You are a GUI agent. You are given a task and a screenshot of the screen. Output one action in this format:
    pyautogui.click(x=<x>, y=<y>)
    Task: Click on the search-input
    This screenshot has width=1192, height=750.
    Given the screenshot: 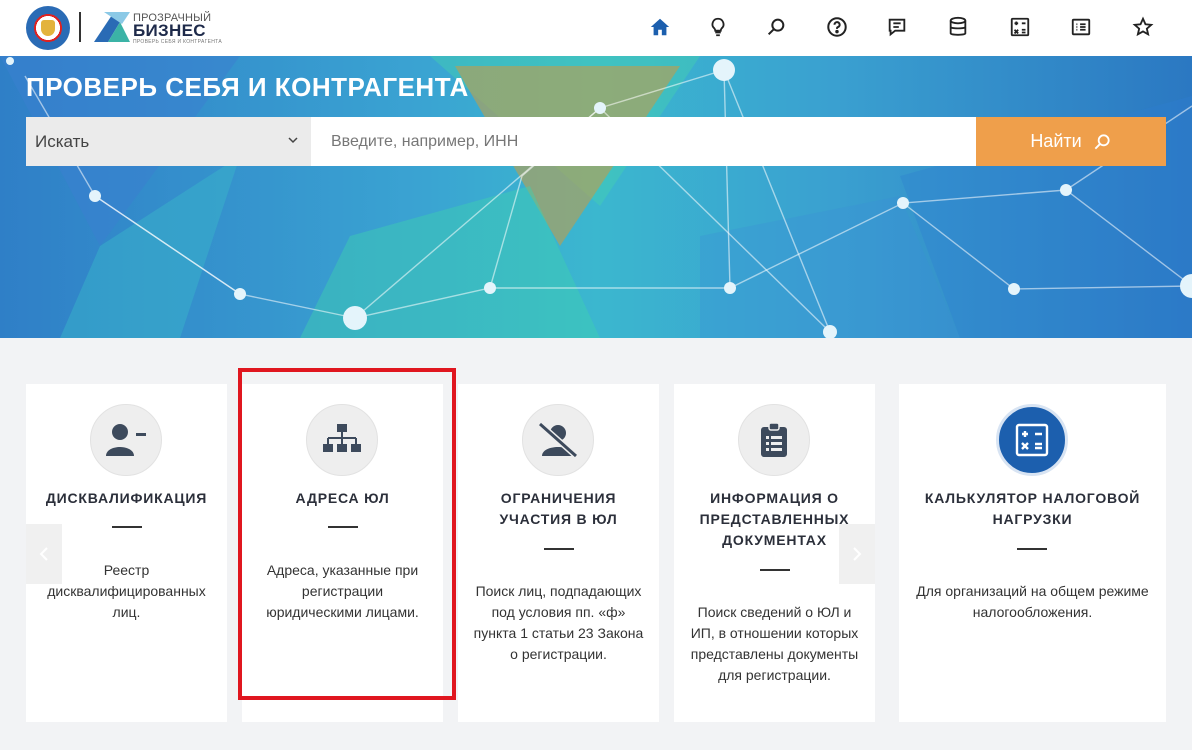 What is the action you would take?
    pyautogui.click(x=643, y=141)
    